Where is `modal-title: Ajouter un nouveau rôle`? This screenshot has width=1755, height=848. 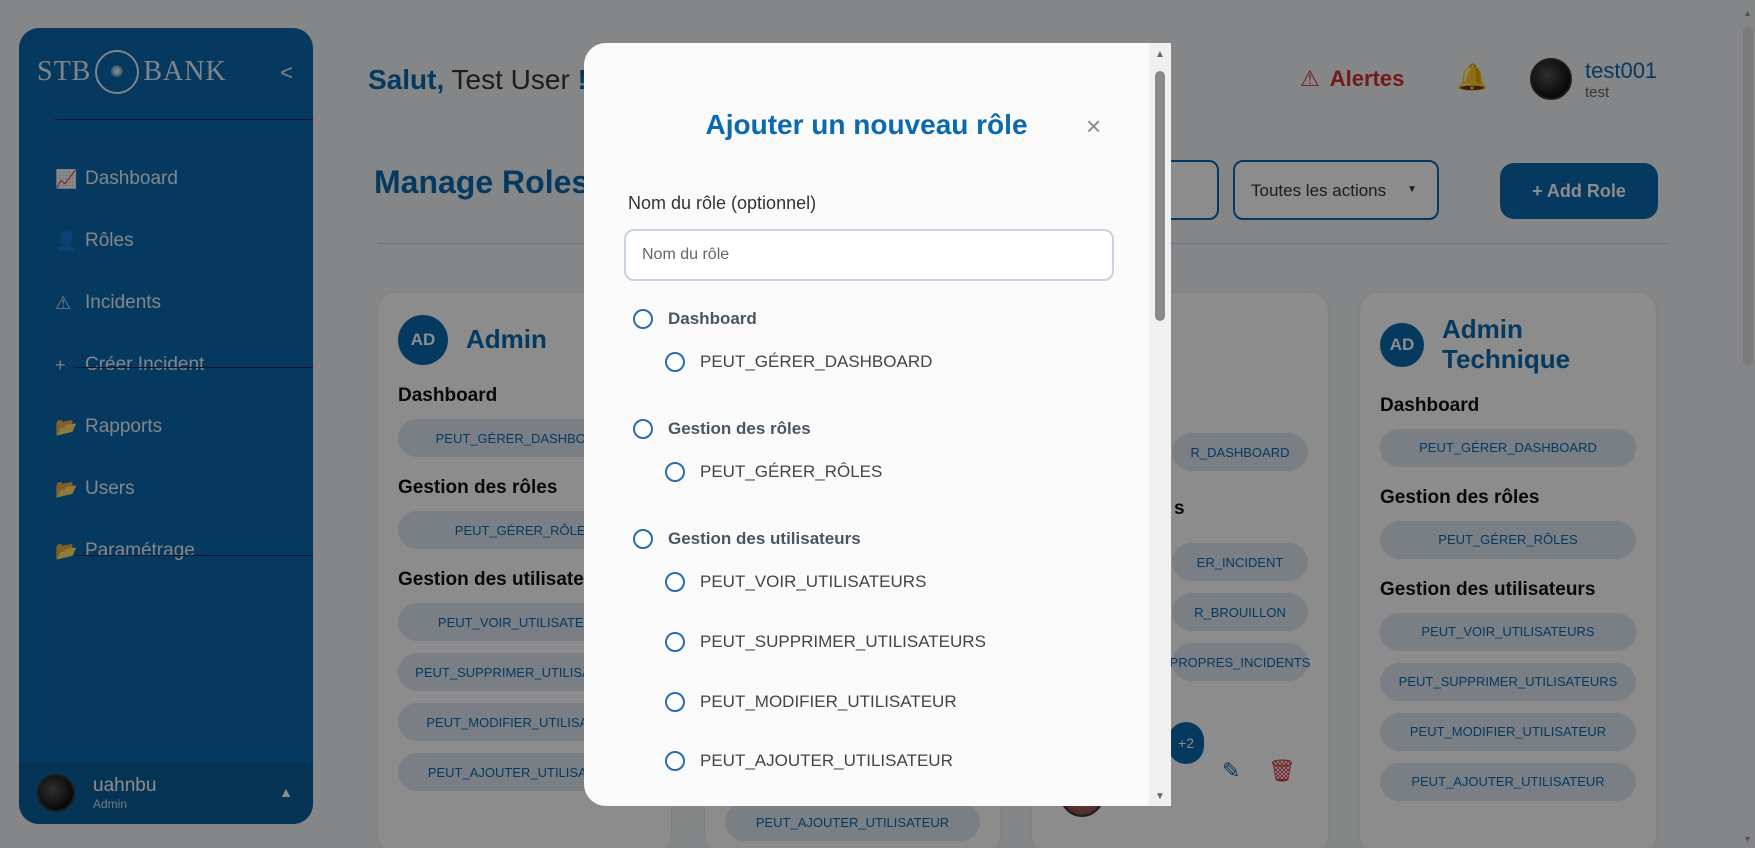 modal-title: Ajouter un nouveau rôle is located at coordinates (866, 124).